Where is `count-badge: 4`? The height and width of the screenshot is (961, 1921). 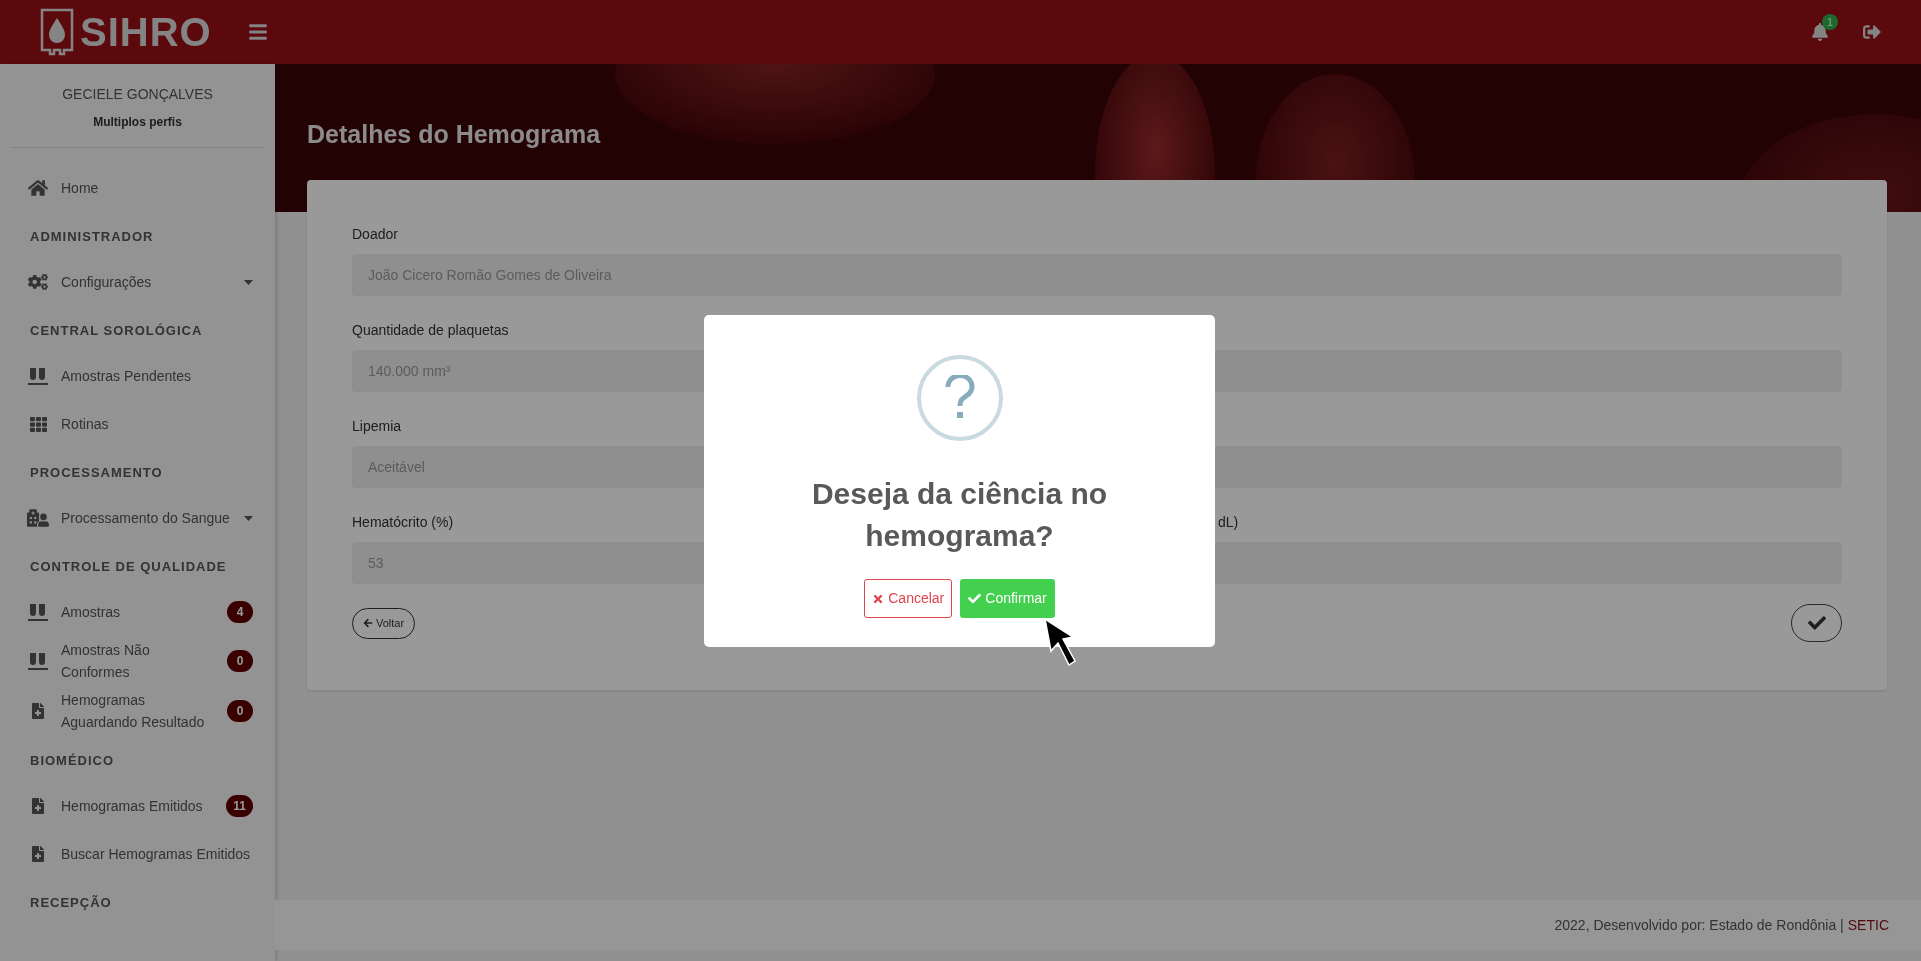
count-badge: 4 is located at coordinates (240, 612).